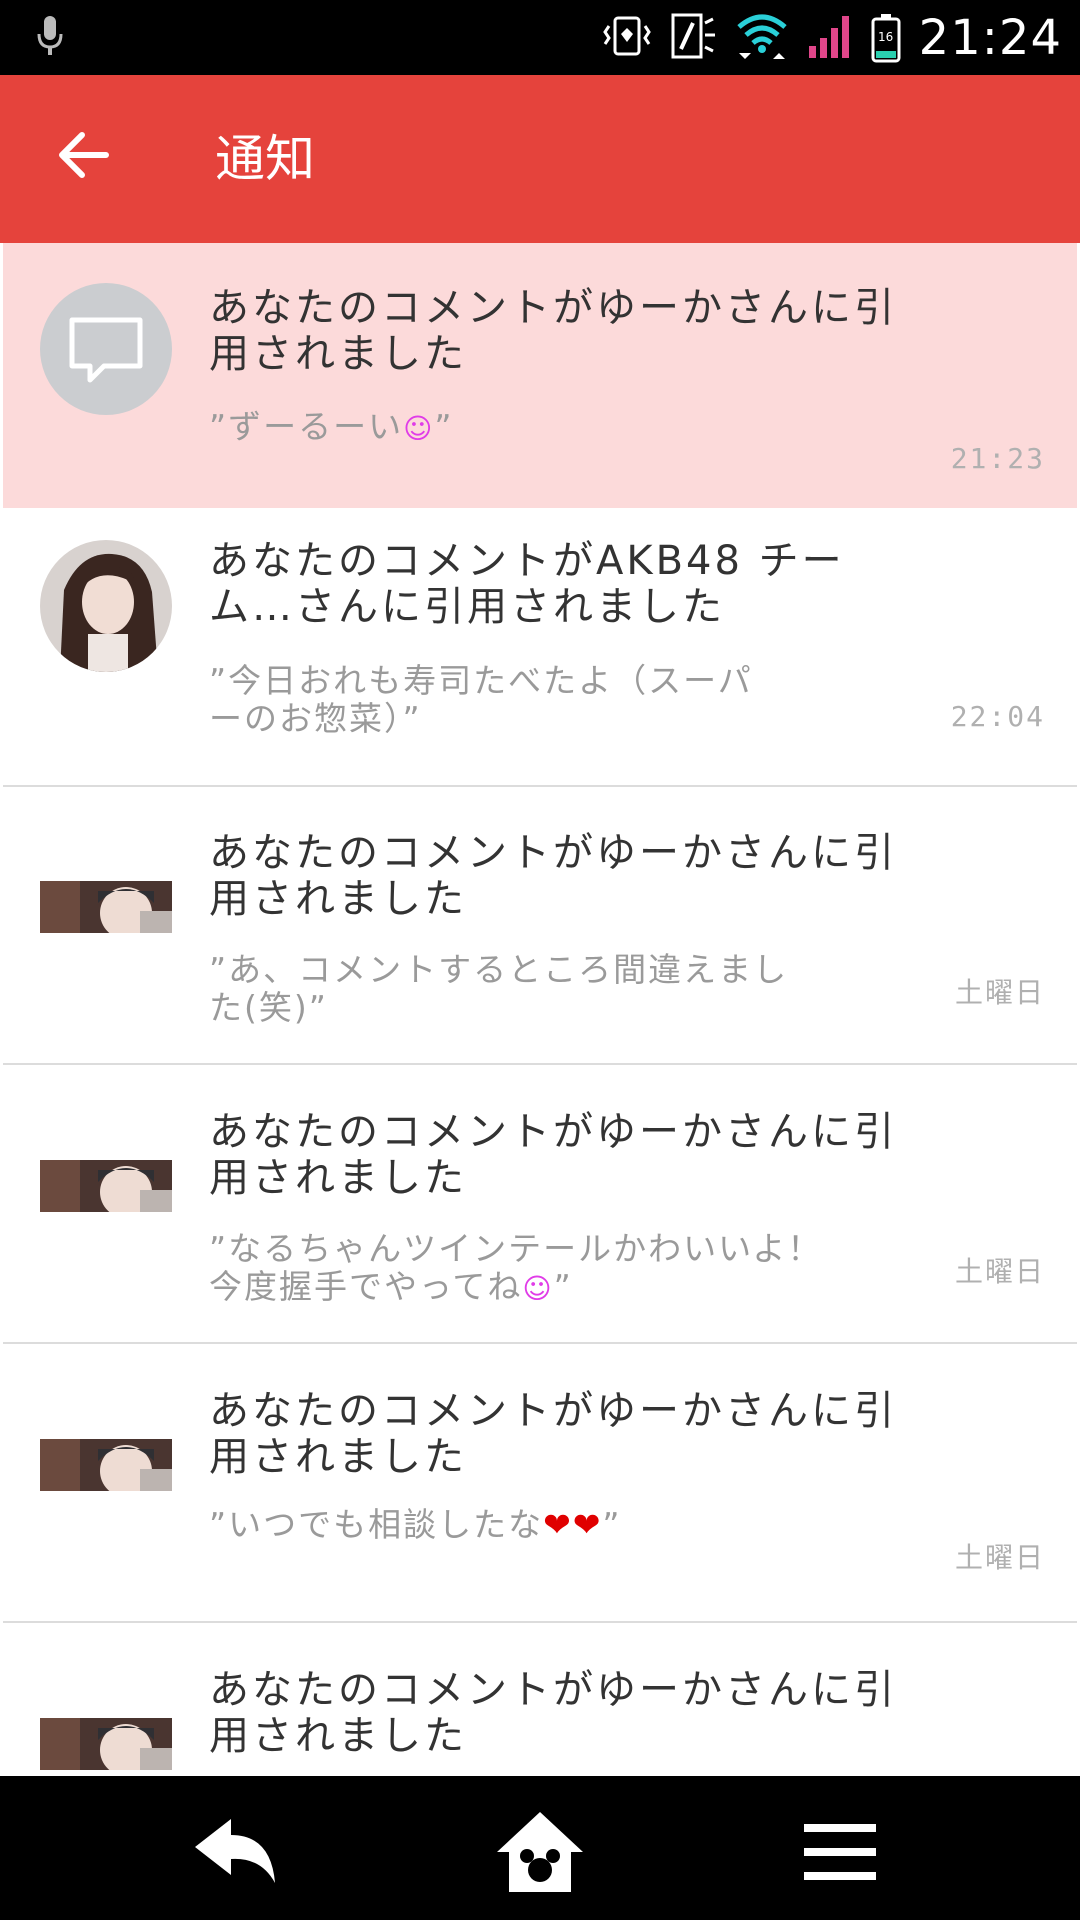 Image resolution: width=1080 pixels, height=1920 pixels. What do you see at coordinates (990, 38) in the screenshot?
I see `status-clock: 21:24` at bounding box center [990, 38].